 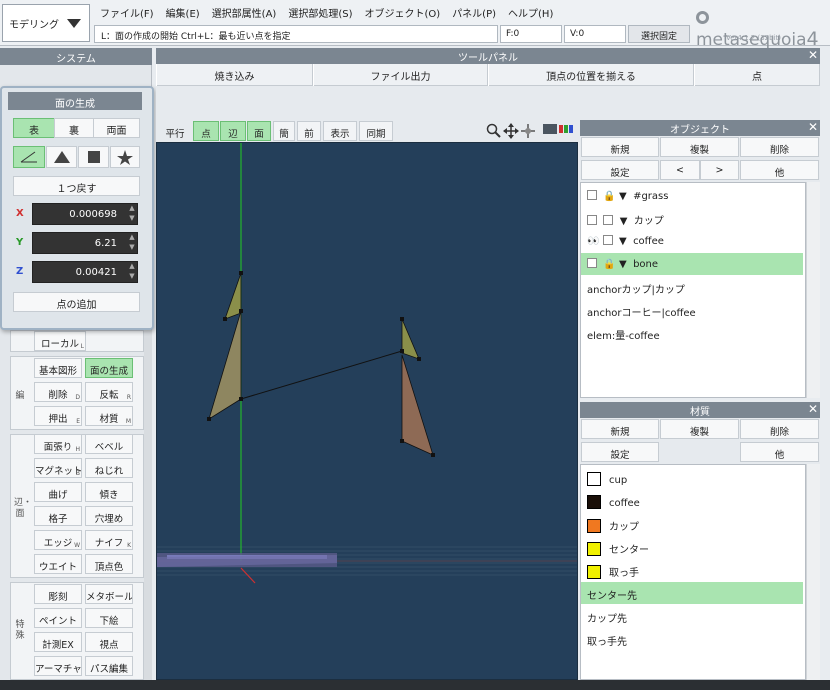 What do you see at coordinates (58, 416) in the screenshot?
I see `extrude-tool-button: 押出 E` at bounding box center [58, 416].